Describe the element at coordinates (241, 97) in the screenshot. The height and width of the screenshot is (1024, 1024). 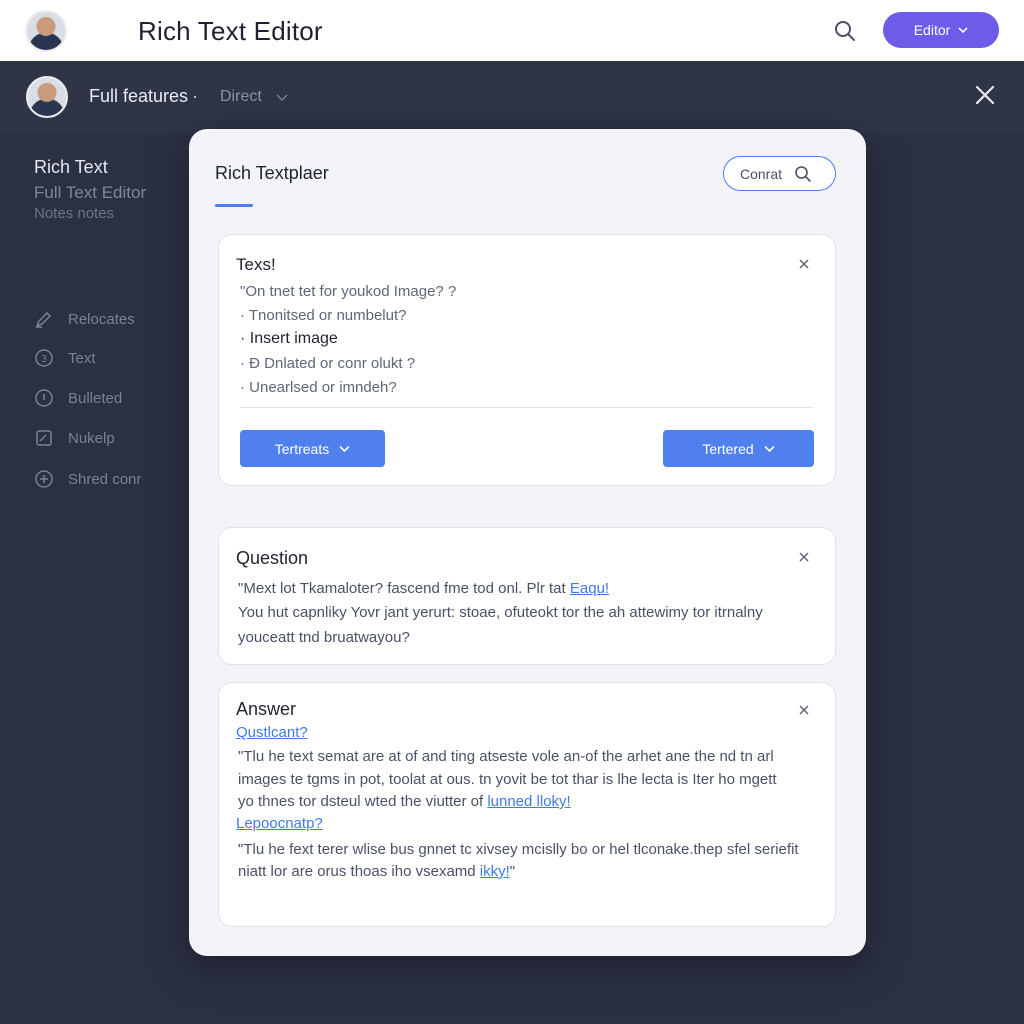
I see `breadcrumb: Direct` at that location.